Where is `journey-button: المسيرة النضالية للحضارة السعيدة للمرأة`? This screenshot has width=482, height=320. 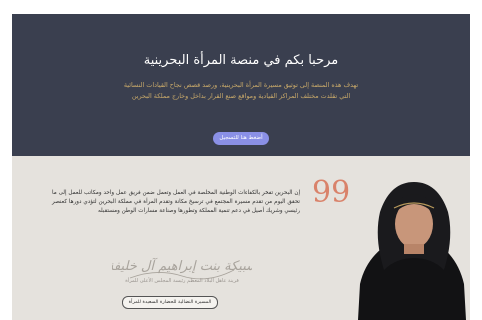
journey-button: المسيرة النضالية للحضارة السعيدة للمرأة is located at coordinates (170, 302).